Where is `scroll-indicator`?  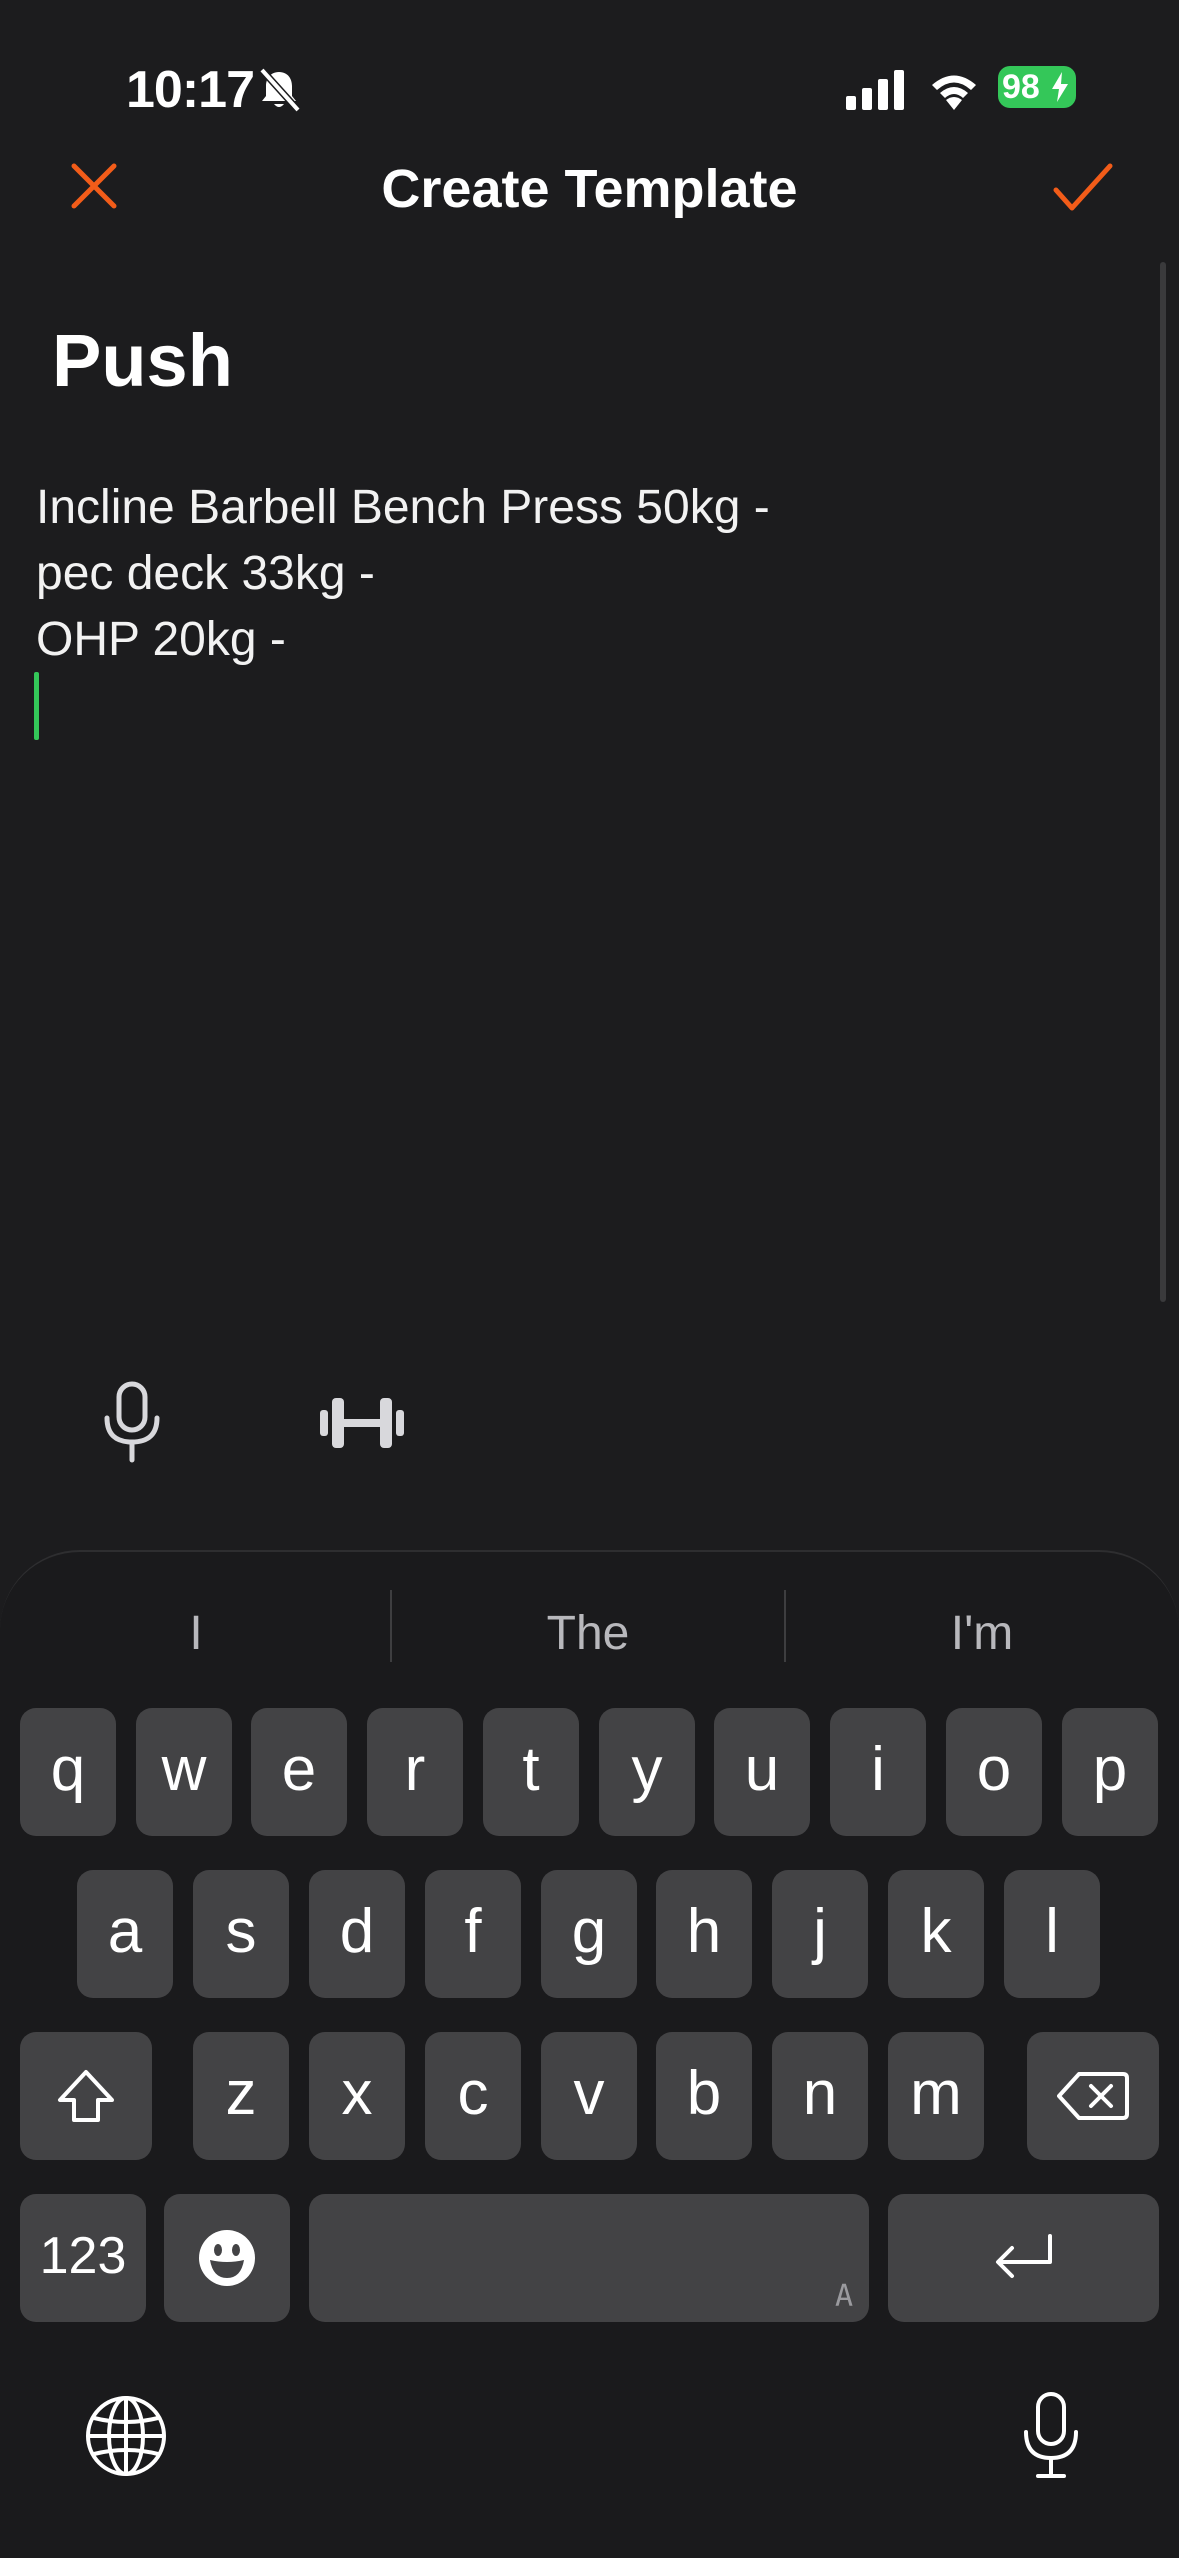
scroll-indicator is located at coordinates (1163, 782).